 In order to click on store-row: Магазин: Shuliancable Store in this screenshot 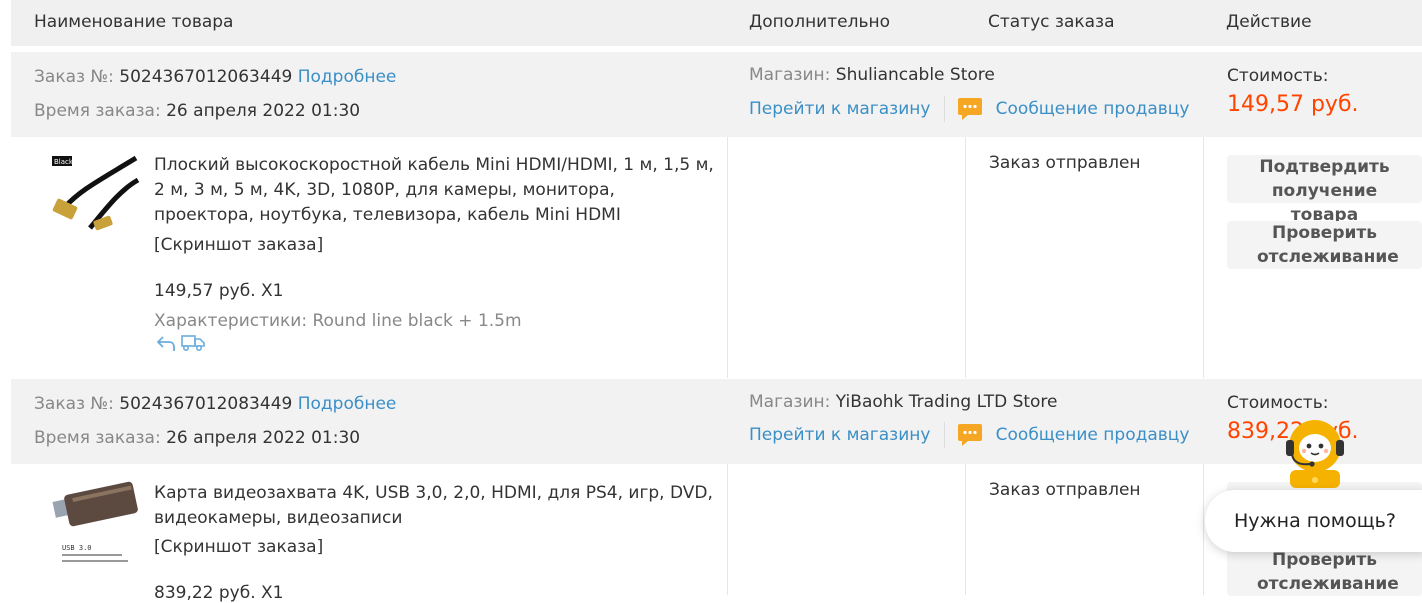, I will do `click(872, 75)`.